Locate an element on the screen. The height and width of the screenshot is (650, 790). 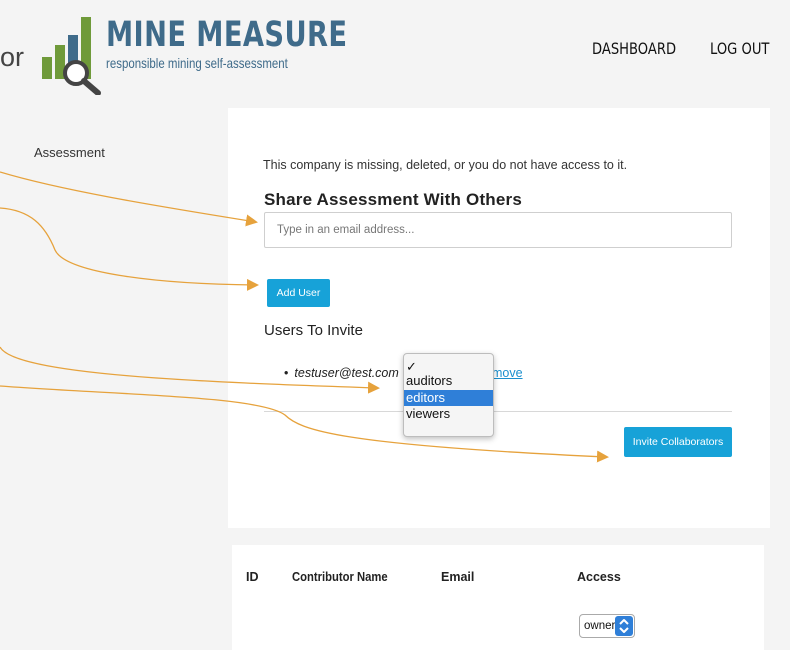
invitee-email: testuser@test.com is located at coordinates (346, 373).